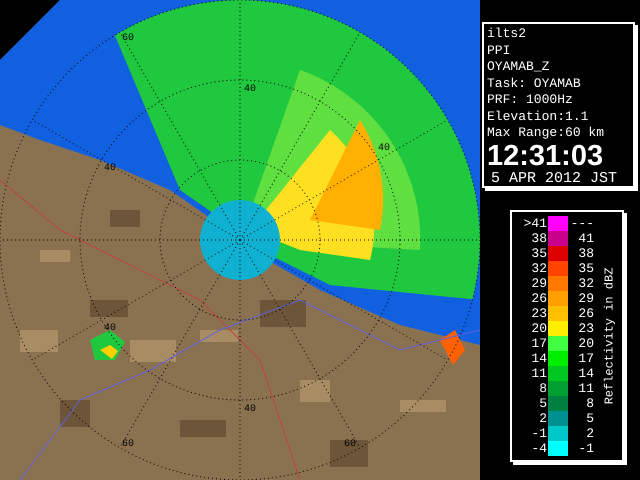 This screenshot has width=640, height=480. What do you see at coordinates (534, 84) in the screenshot?
I see `info-text: Task: OYAMAB` at bounding box center [534, 84].